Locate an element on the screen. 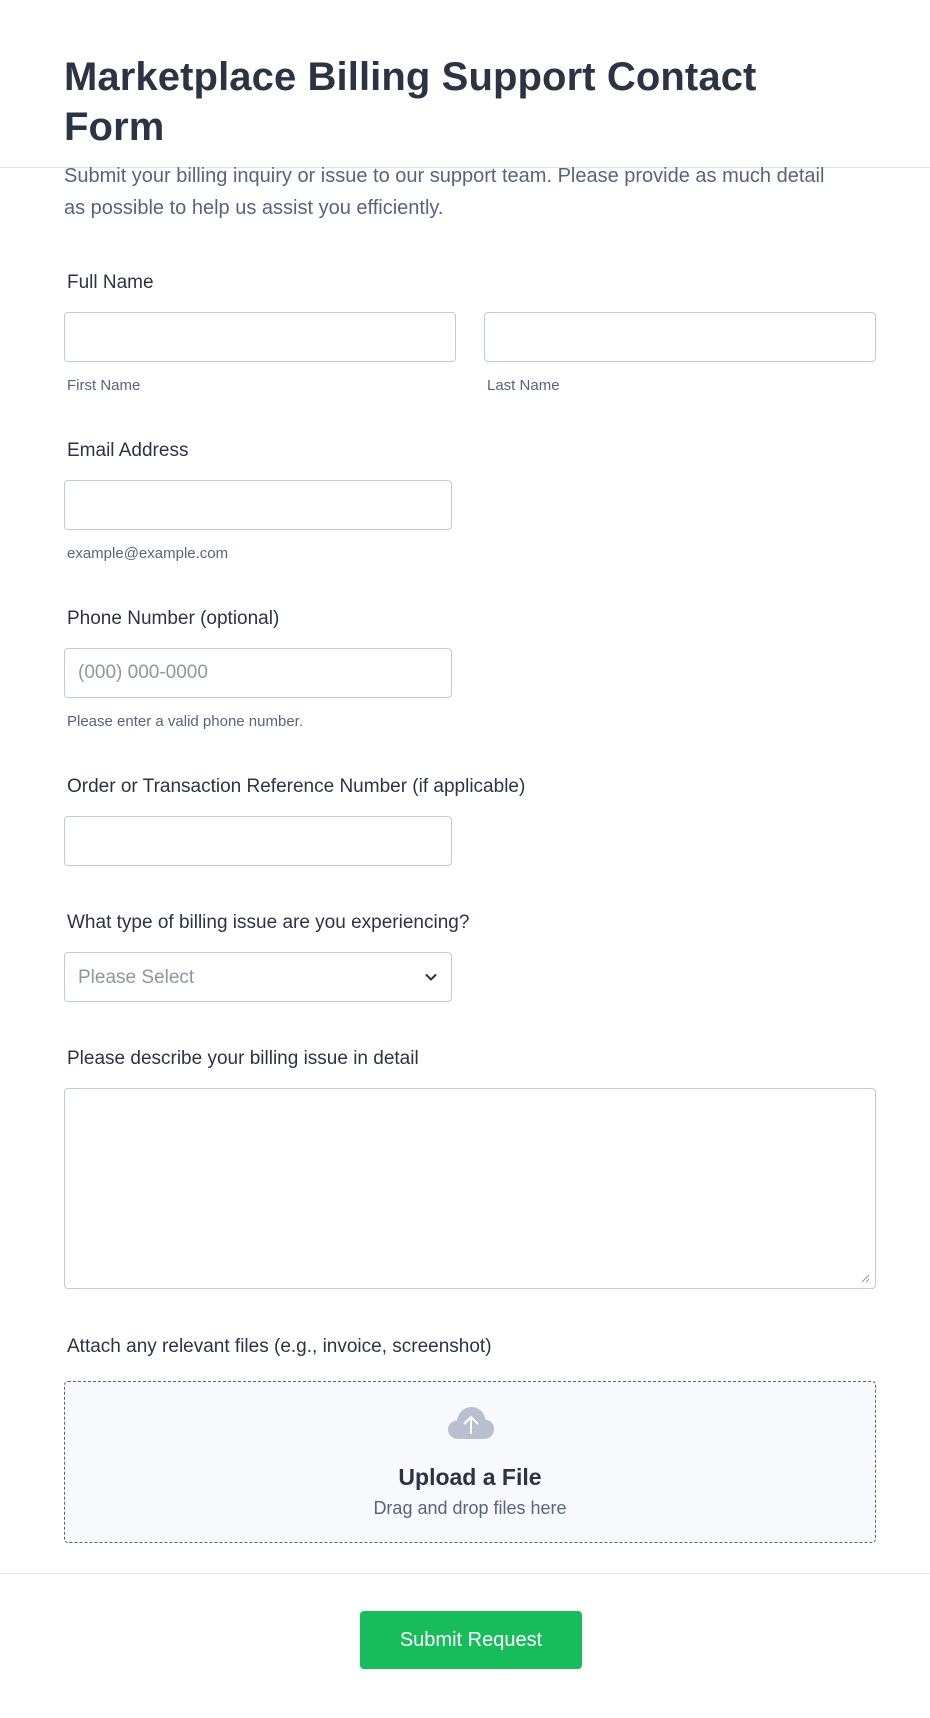 The image size is (930, 1718). full-name-label-wrap: Full Name is located at coordinates (109, 283).